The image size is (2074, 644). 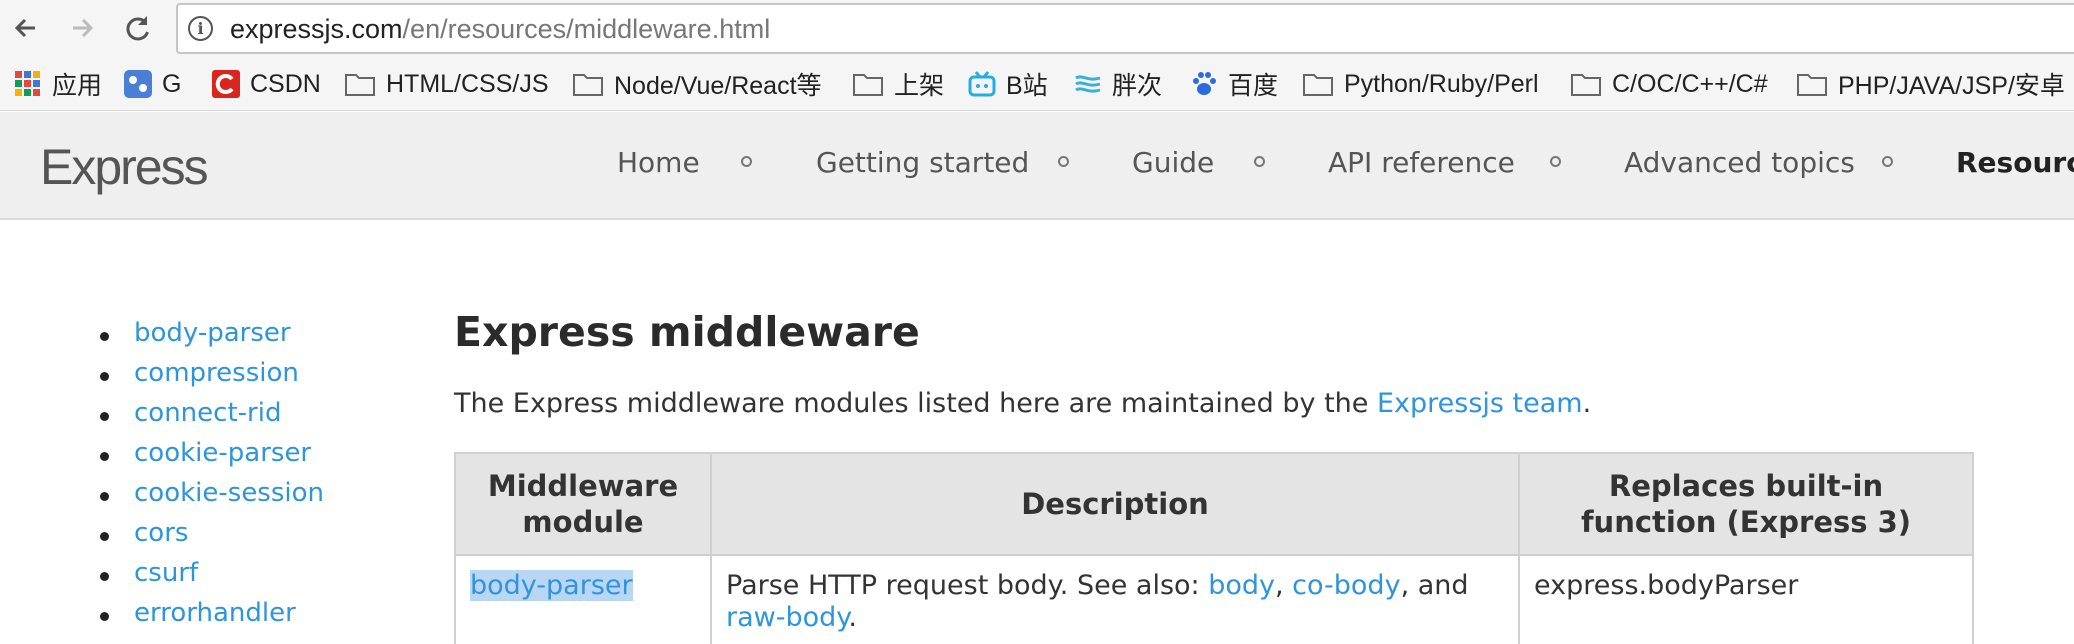 I want to click on bookmark-pangci: 胖次, so click(x=1118, y=84).